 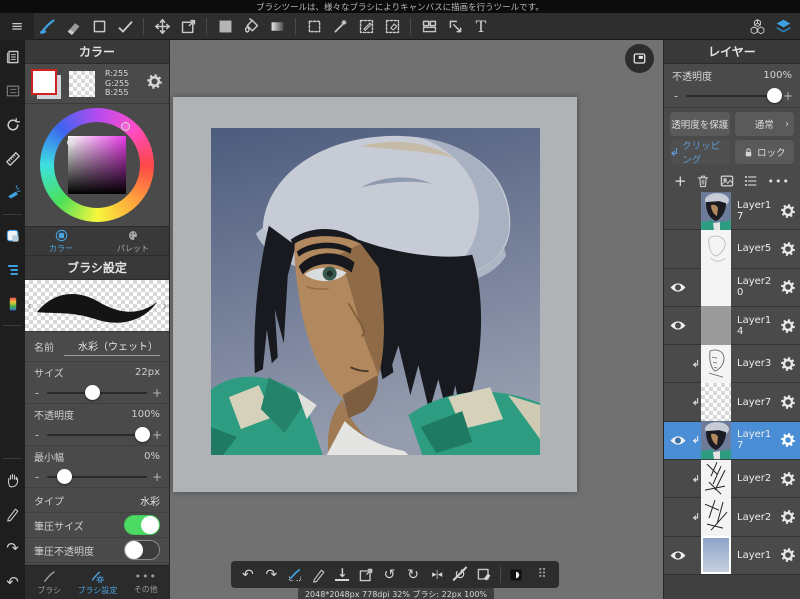 What do you see at coordinates (455, 26) in the screenshot?
I see `operate-tool-button` at bounding box center [455, 26].